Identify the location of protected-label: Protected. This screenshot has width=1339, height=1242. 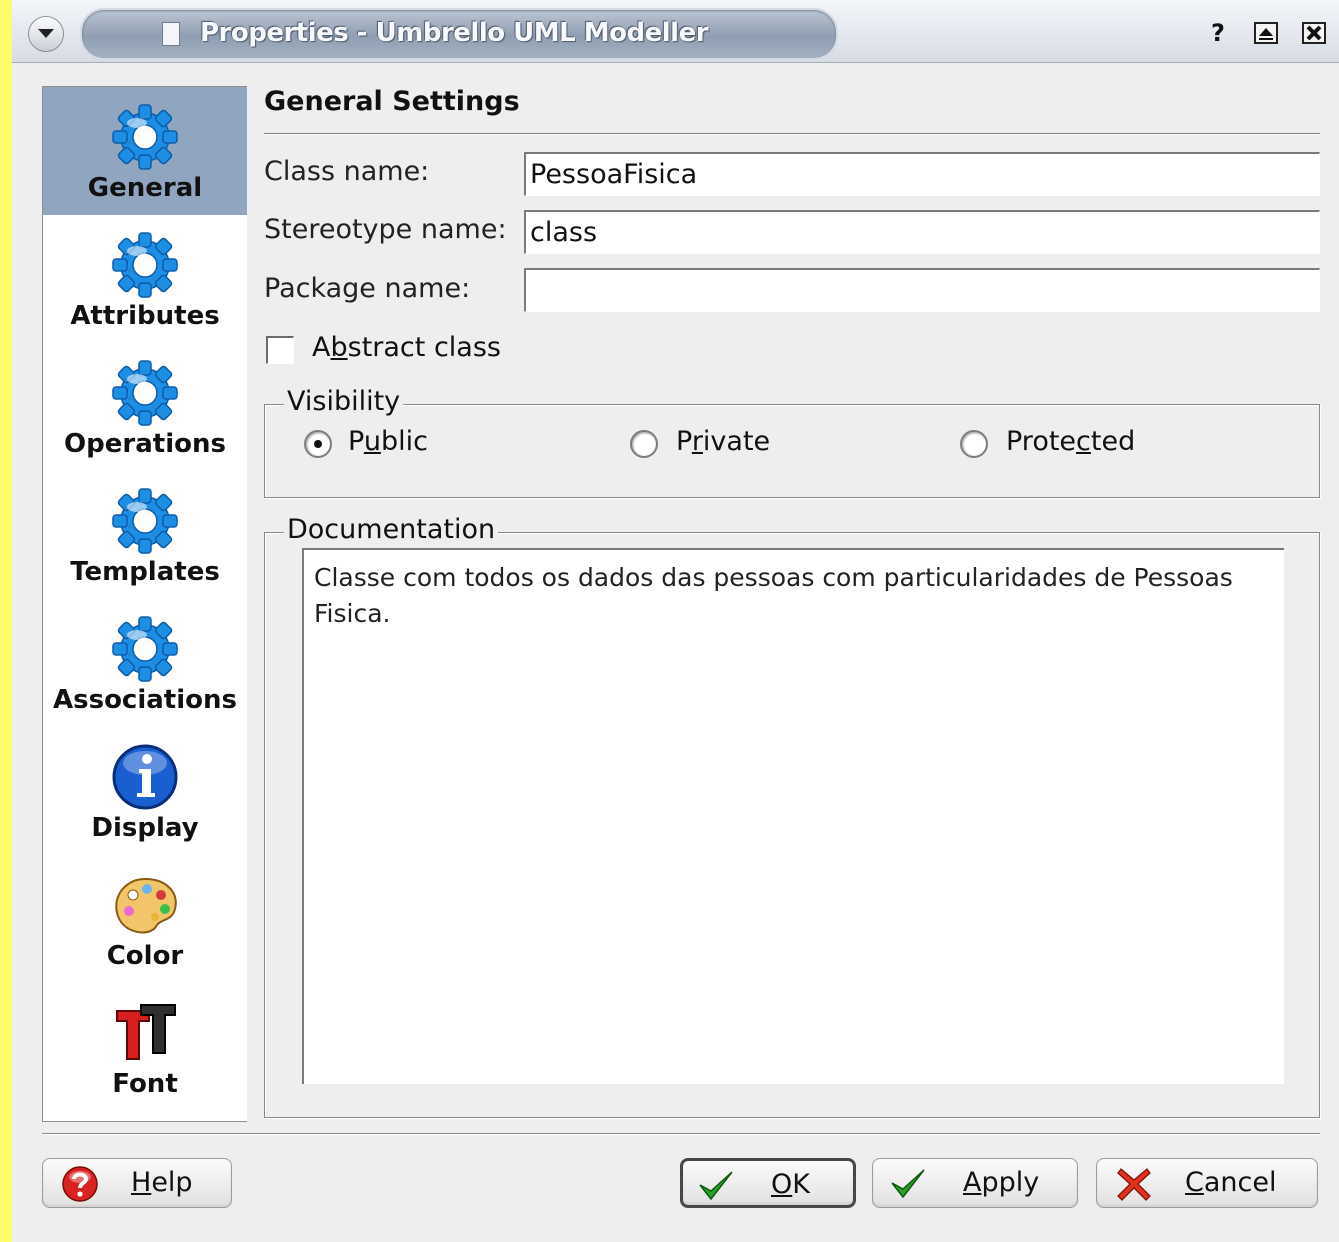
(1070, 441).